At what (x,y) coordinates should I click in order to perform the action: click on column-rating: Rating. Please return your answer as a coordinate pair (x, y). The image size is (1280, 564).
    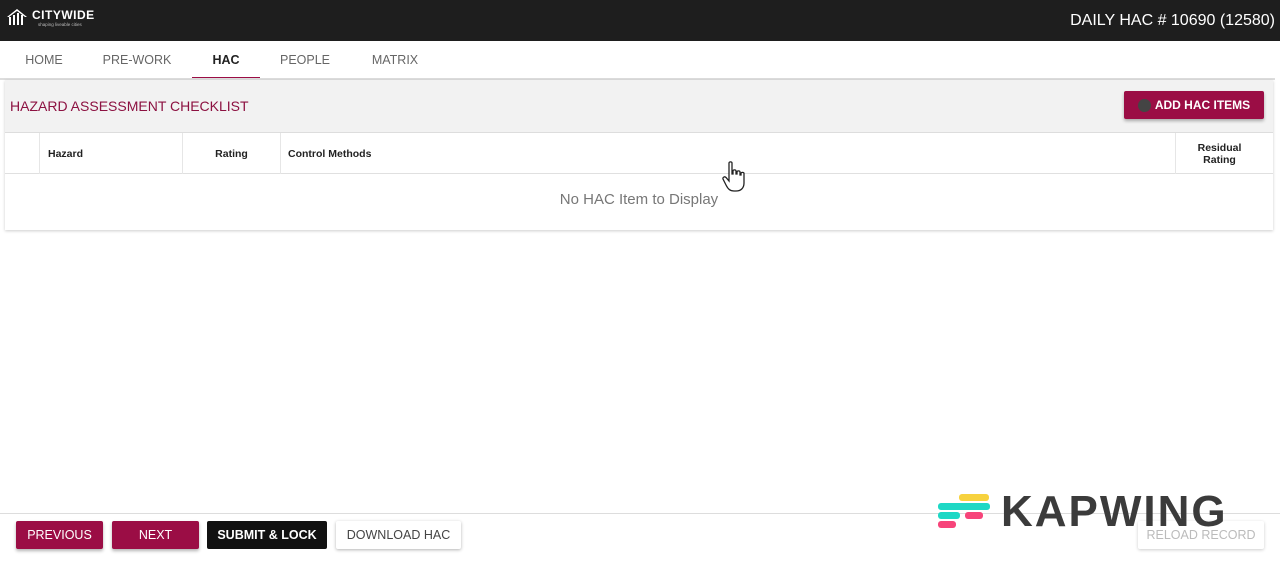
    Looking at the image, I should click on (231, 153).